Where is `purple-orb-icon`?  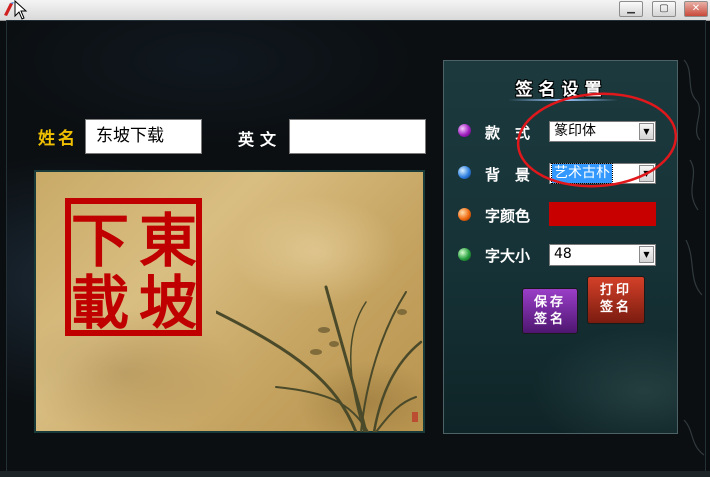
purple-orb-icon is located at coordinates (464, 130).